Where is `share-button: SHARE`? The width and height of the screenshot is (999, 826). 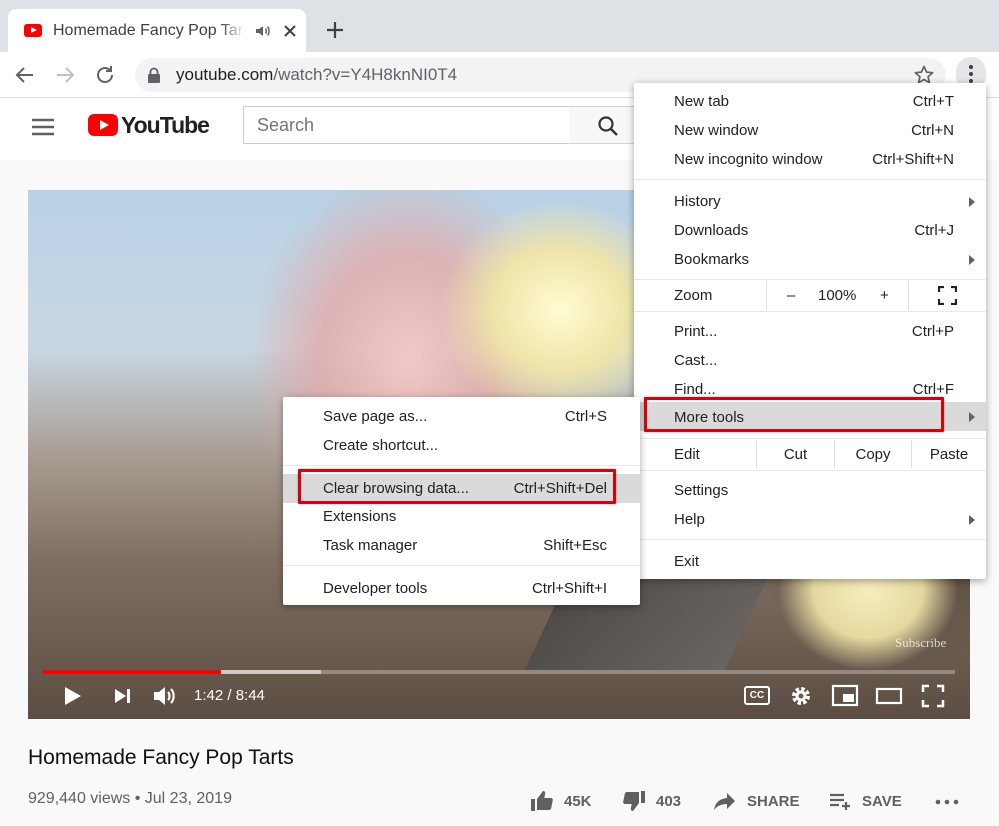 share-button: SHARE is located at coordinates (758, 801).